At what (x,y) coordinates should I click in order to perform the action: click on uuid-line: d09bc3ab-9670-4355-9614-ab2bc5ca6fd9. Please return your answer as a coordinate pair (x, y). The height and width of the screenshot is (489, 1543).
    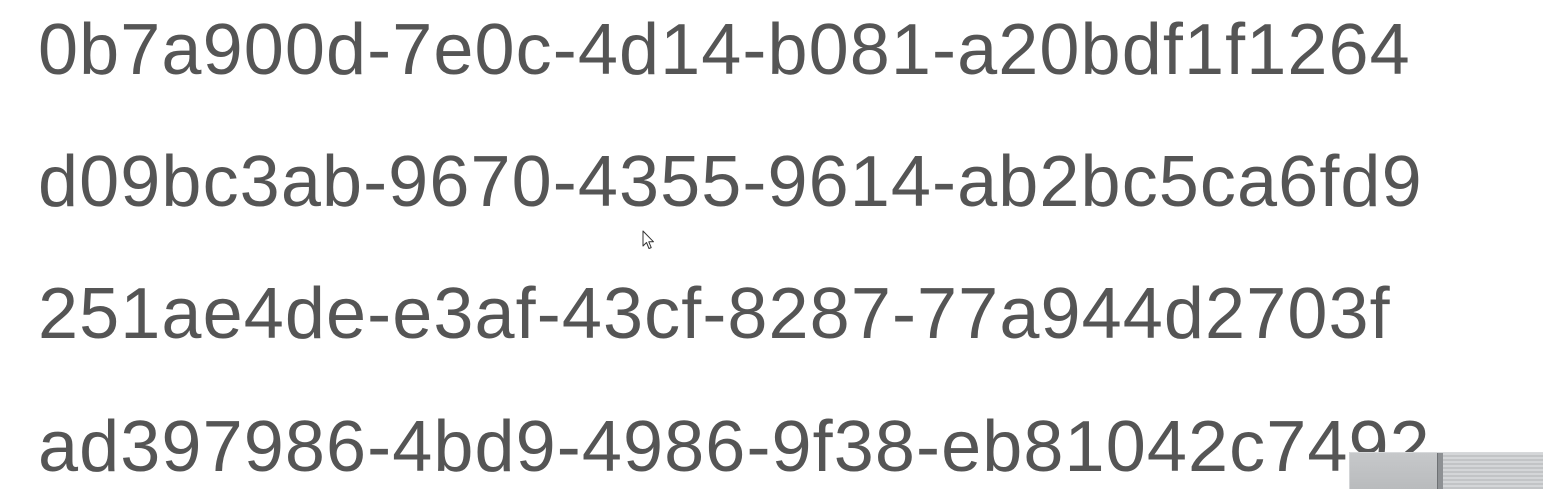
    Looking at the image, I should click on (730, 182).